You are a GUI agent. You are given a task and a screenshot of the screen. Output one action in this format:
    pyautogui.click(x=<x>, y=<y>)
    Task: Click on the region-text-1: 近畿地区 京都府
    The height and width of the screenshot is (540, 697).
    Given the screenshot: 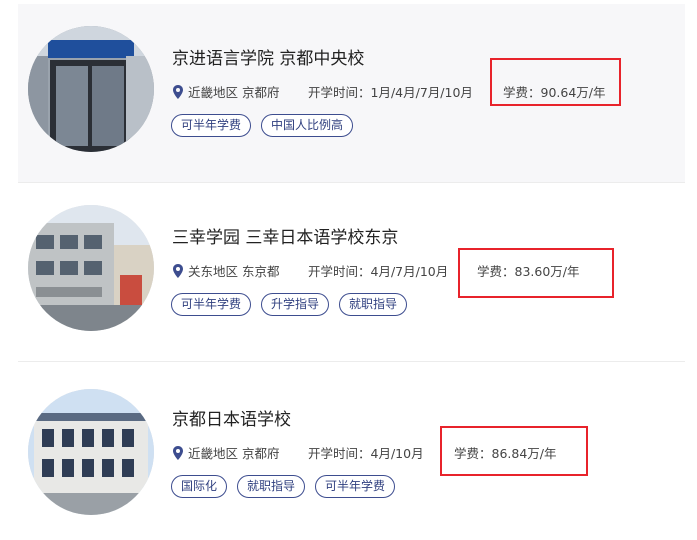 What is the action you would take?
    pyautogui.click(x=234, y=92)
    